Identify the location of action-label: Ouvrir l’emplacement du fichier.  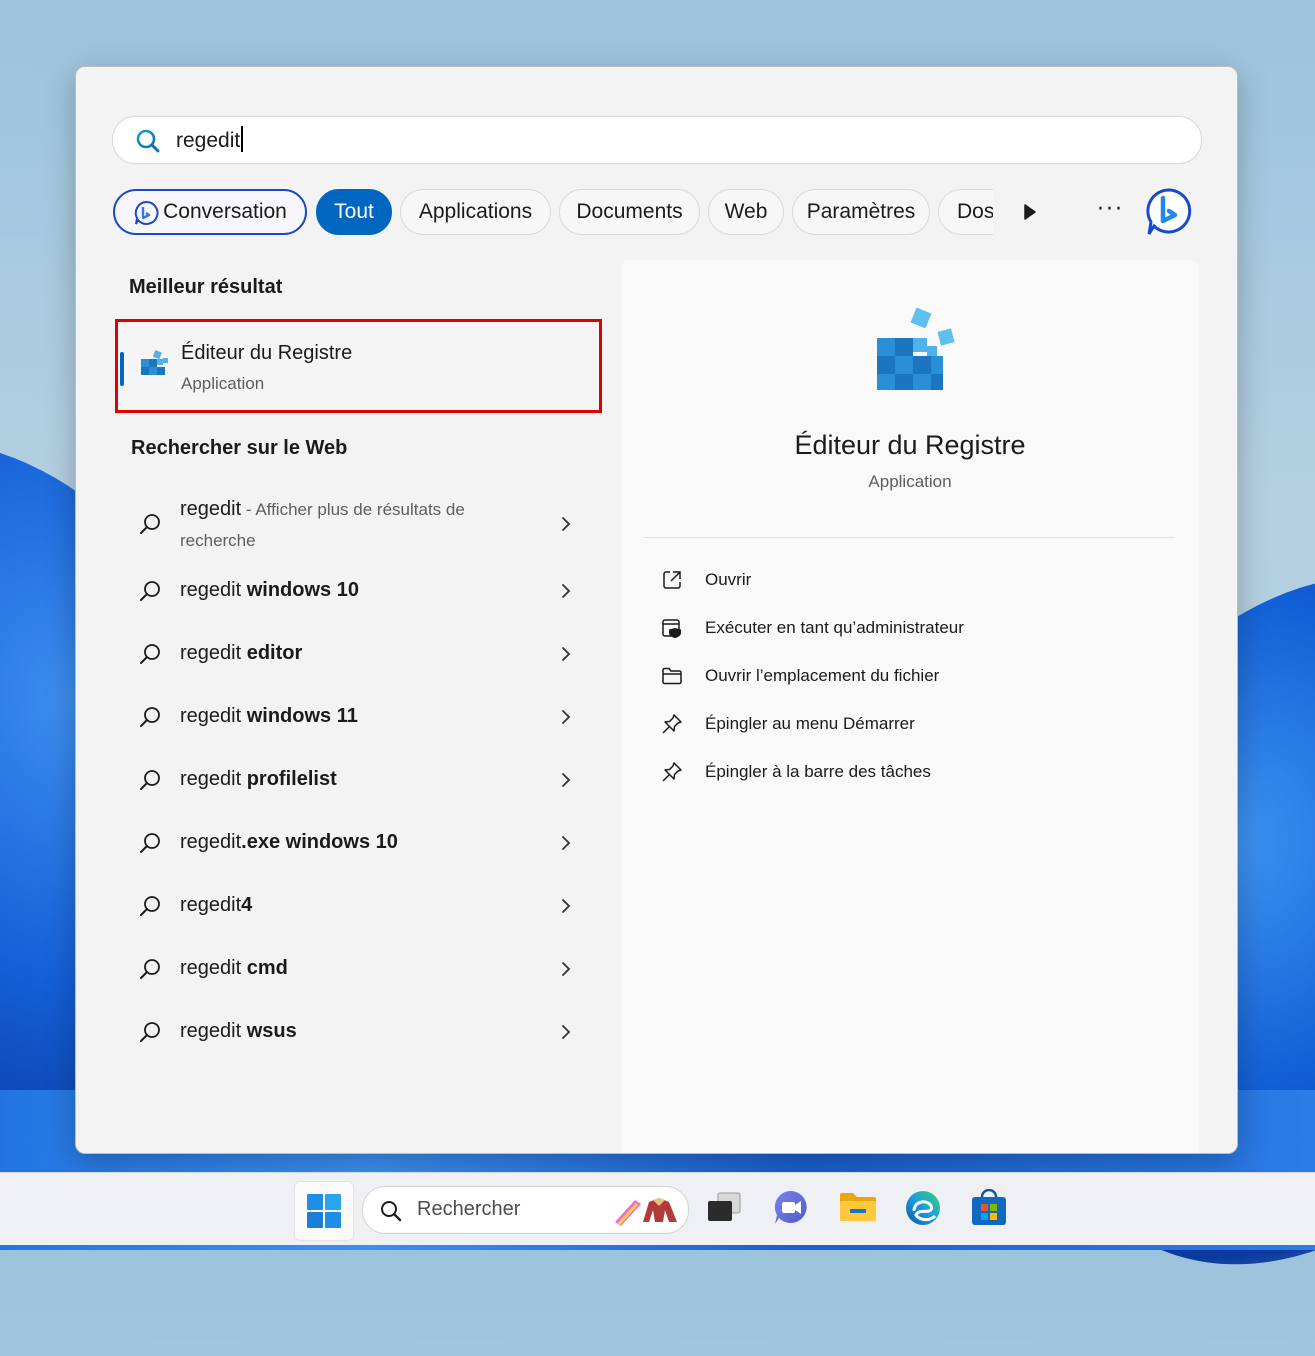
(822, 675).